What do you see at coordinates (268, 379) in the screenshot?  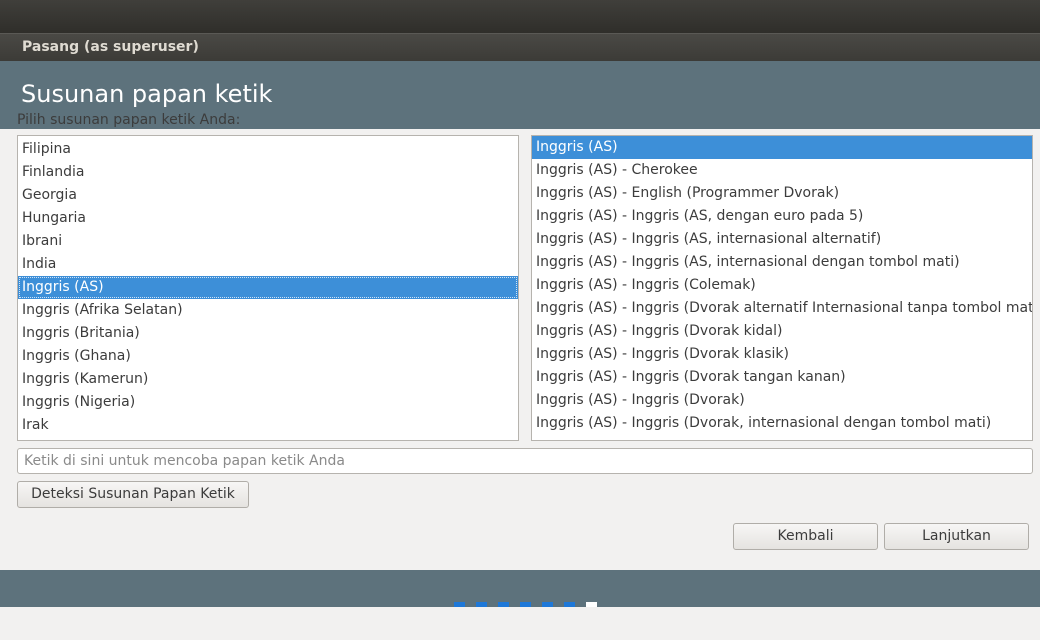 I see `layout-list-item: Inggris (Kamerun)` at bounding box center [268, 379].